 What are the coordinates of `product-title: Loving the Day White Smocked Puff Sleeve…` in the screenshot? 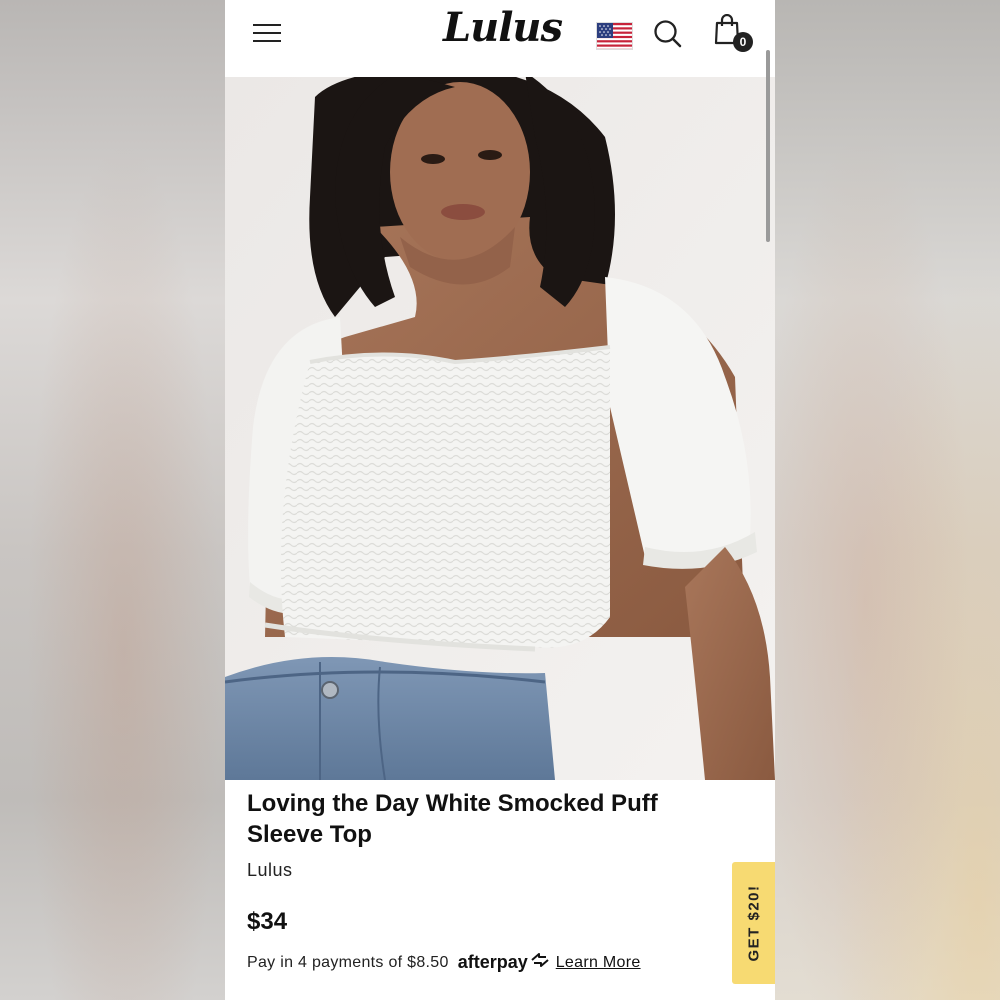 It's located at (452, 819).